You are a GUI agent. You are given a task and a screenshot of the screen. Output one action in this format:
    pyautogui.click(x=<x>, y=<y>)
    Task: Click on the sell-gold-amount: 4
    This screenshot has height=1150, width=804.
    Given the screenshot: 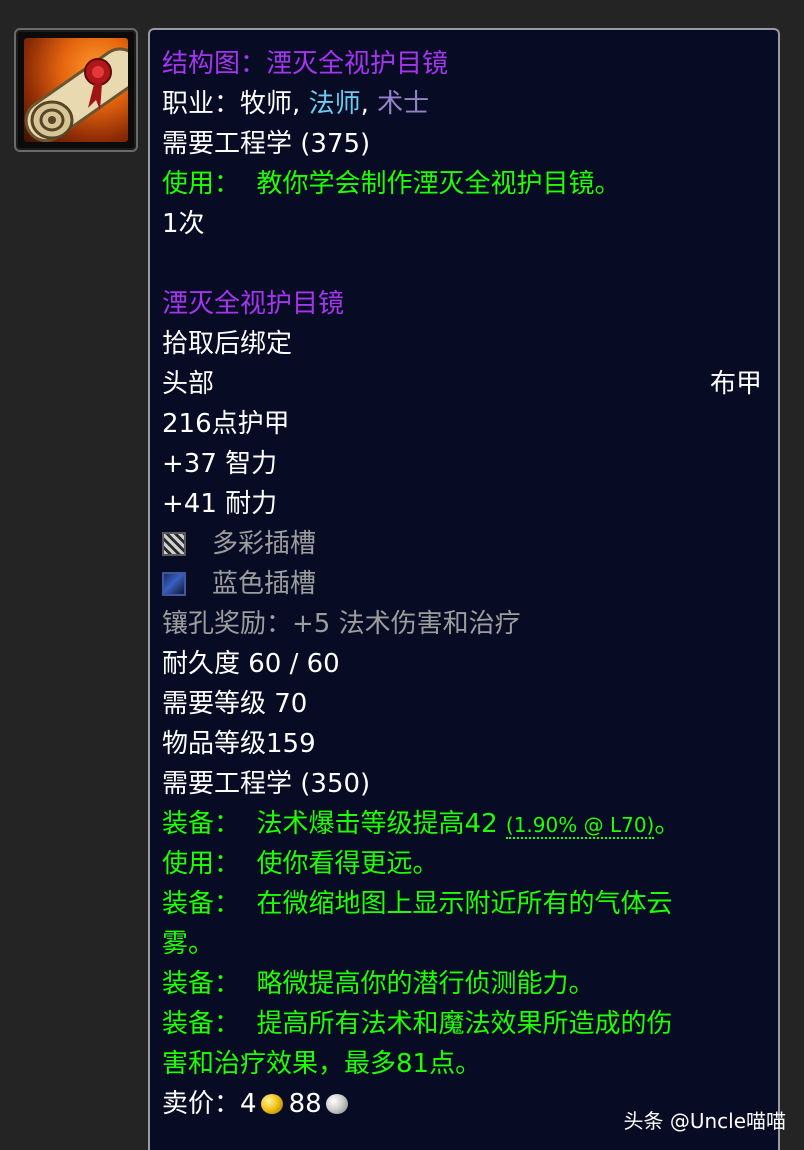 What is the action you would take?
    pyautogui.click(x=248, y=1104)
    